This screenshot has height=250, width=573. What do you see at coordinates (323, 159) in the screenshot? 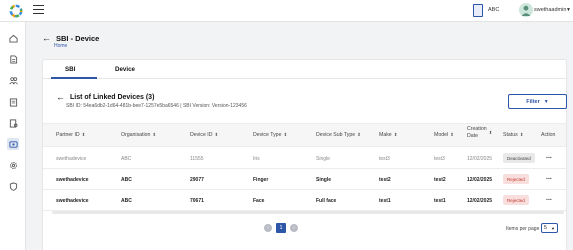
I see `cell-device-sub-type: Single` at bounding box center [323, 159].